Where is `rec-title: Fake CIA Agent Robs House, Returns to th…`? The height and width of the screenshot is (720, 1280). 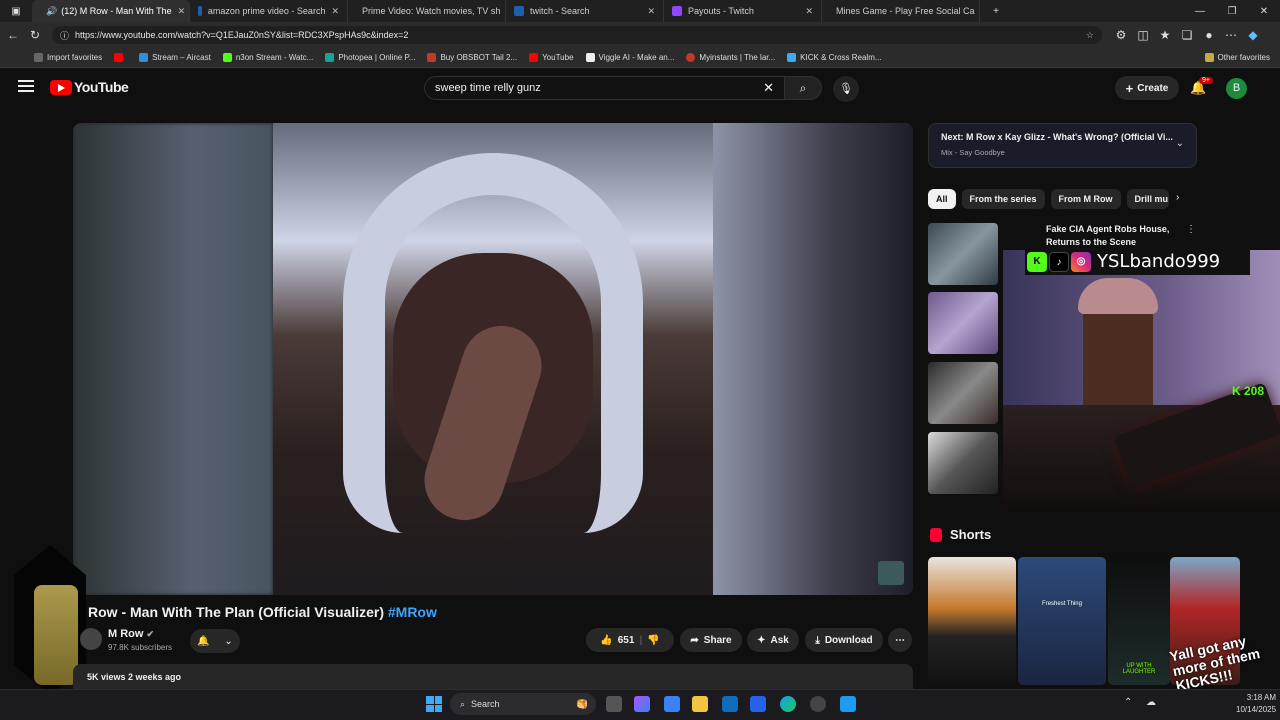 rec-title: Fake CIA Agent Robs House, Returns to th… is located at coordinates (1111, 236).